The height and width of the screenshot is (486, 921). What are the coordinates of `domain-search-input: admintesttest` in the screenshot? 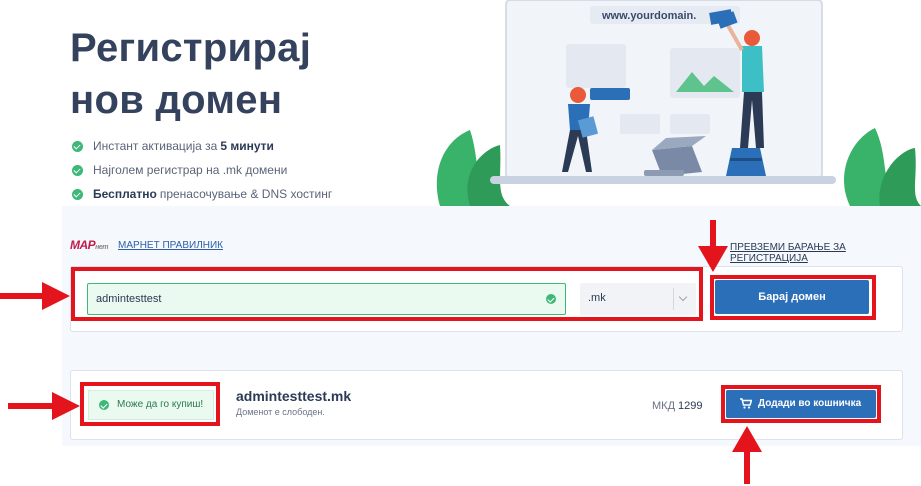 It's located at (326, 299).